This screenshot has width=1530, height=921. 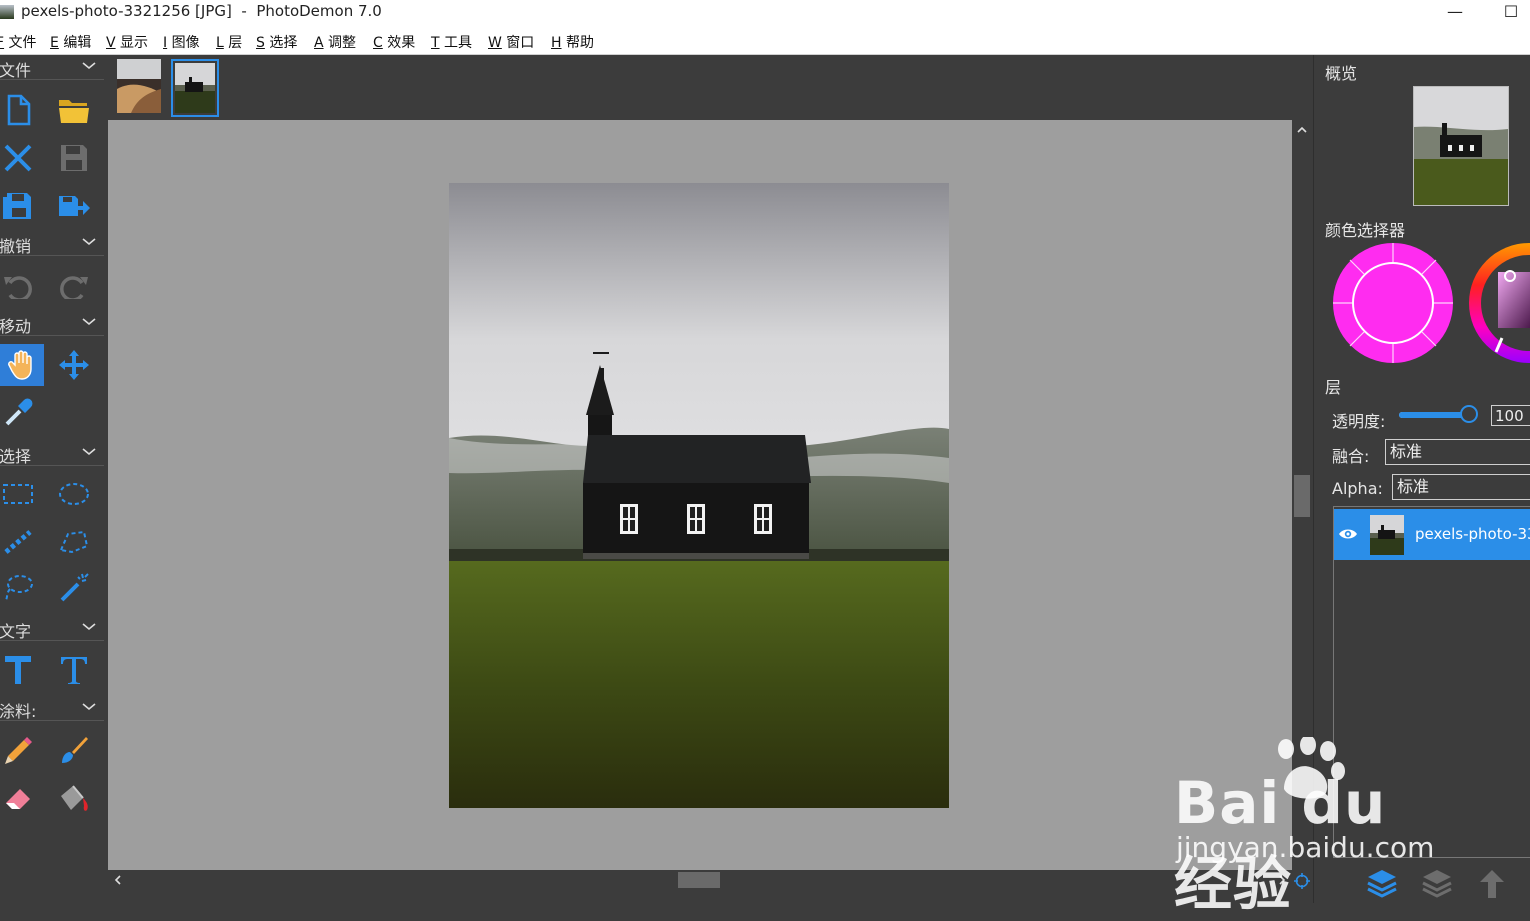 I want to click on vertical-scrollbar, so click(x=1302, y=495).